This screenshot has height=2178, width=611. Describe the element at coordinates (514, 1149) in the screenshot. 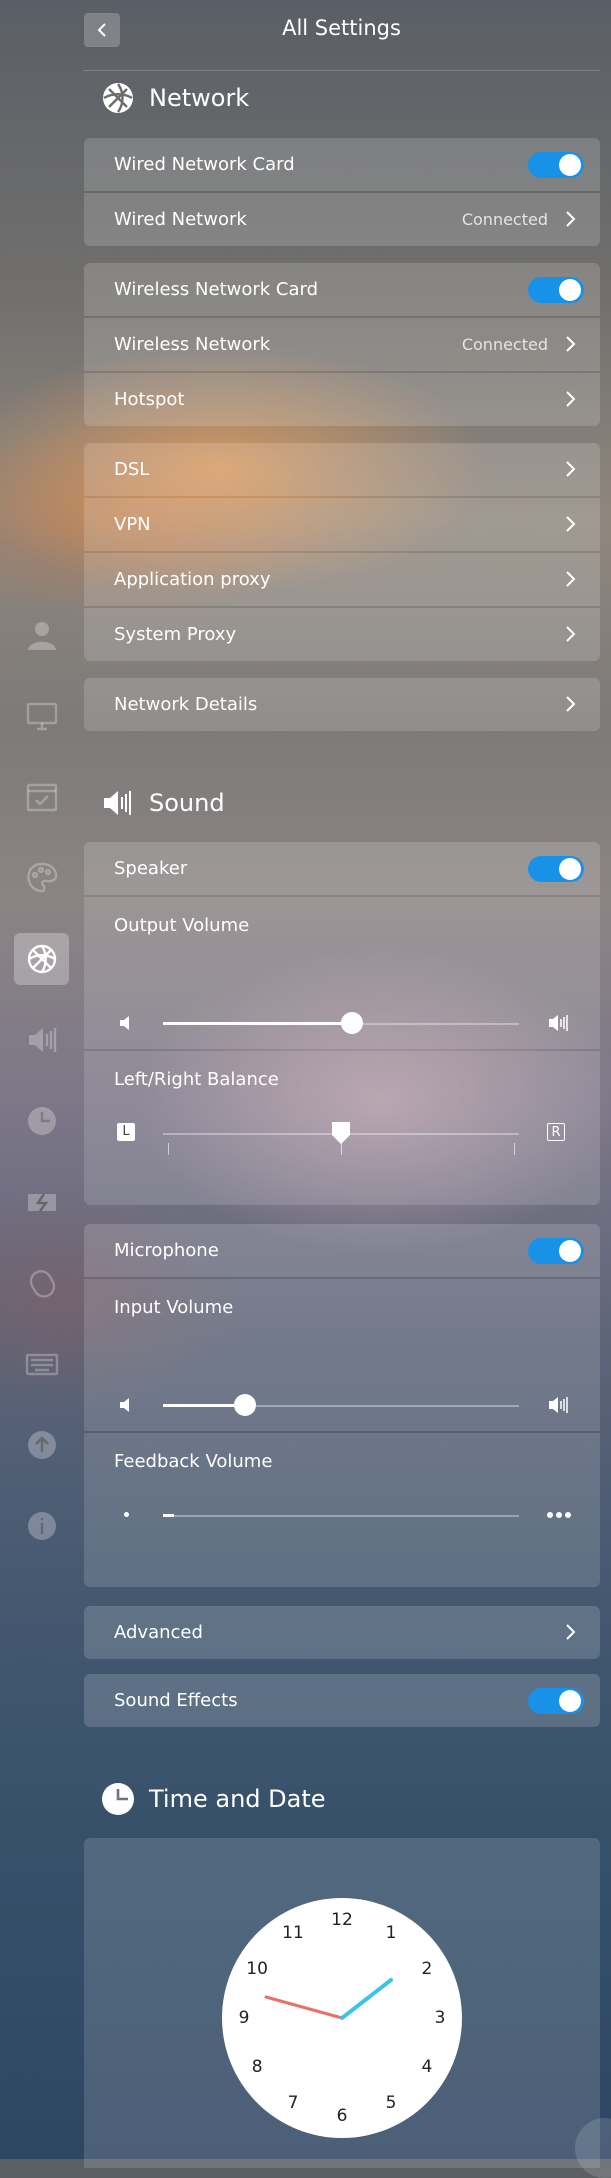

I see `balance-tick-right` at that location.